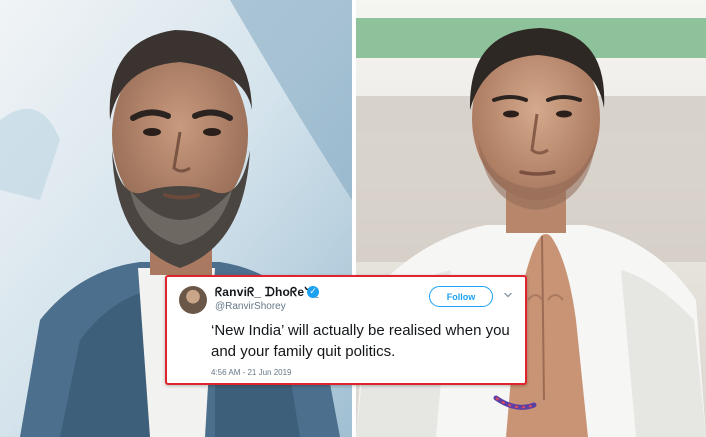 This screenshot has width=706, height=437. Describe the element at coordinates (251, 372) in the screenshot. I see `tweet-timestamp: 4:56 AM - 21 Jun 2019` at that location.